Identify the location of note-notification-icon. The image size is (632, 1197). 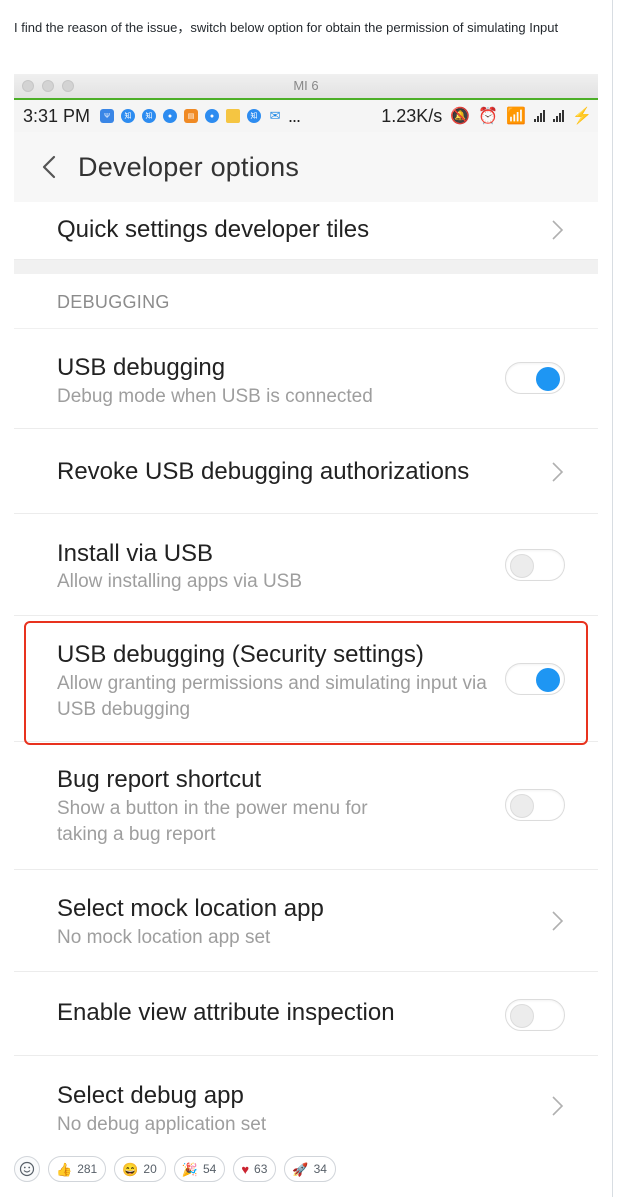
(233, 116).